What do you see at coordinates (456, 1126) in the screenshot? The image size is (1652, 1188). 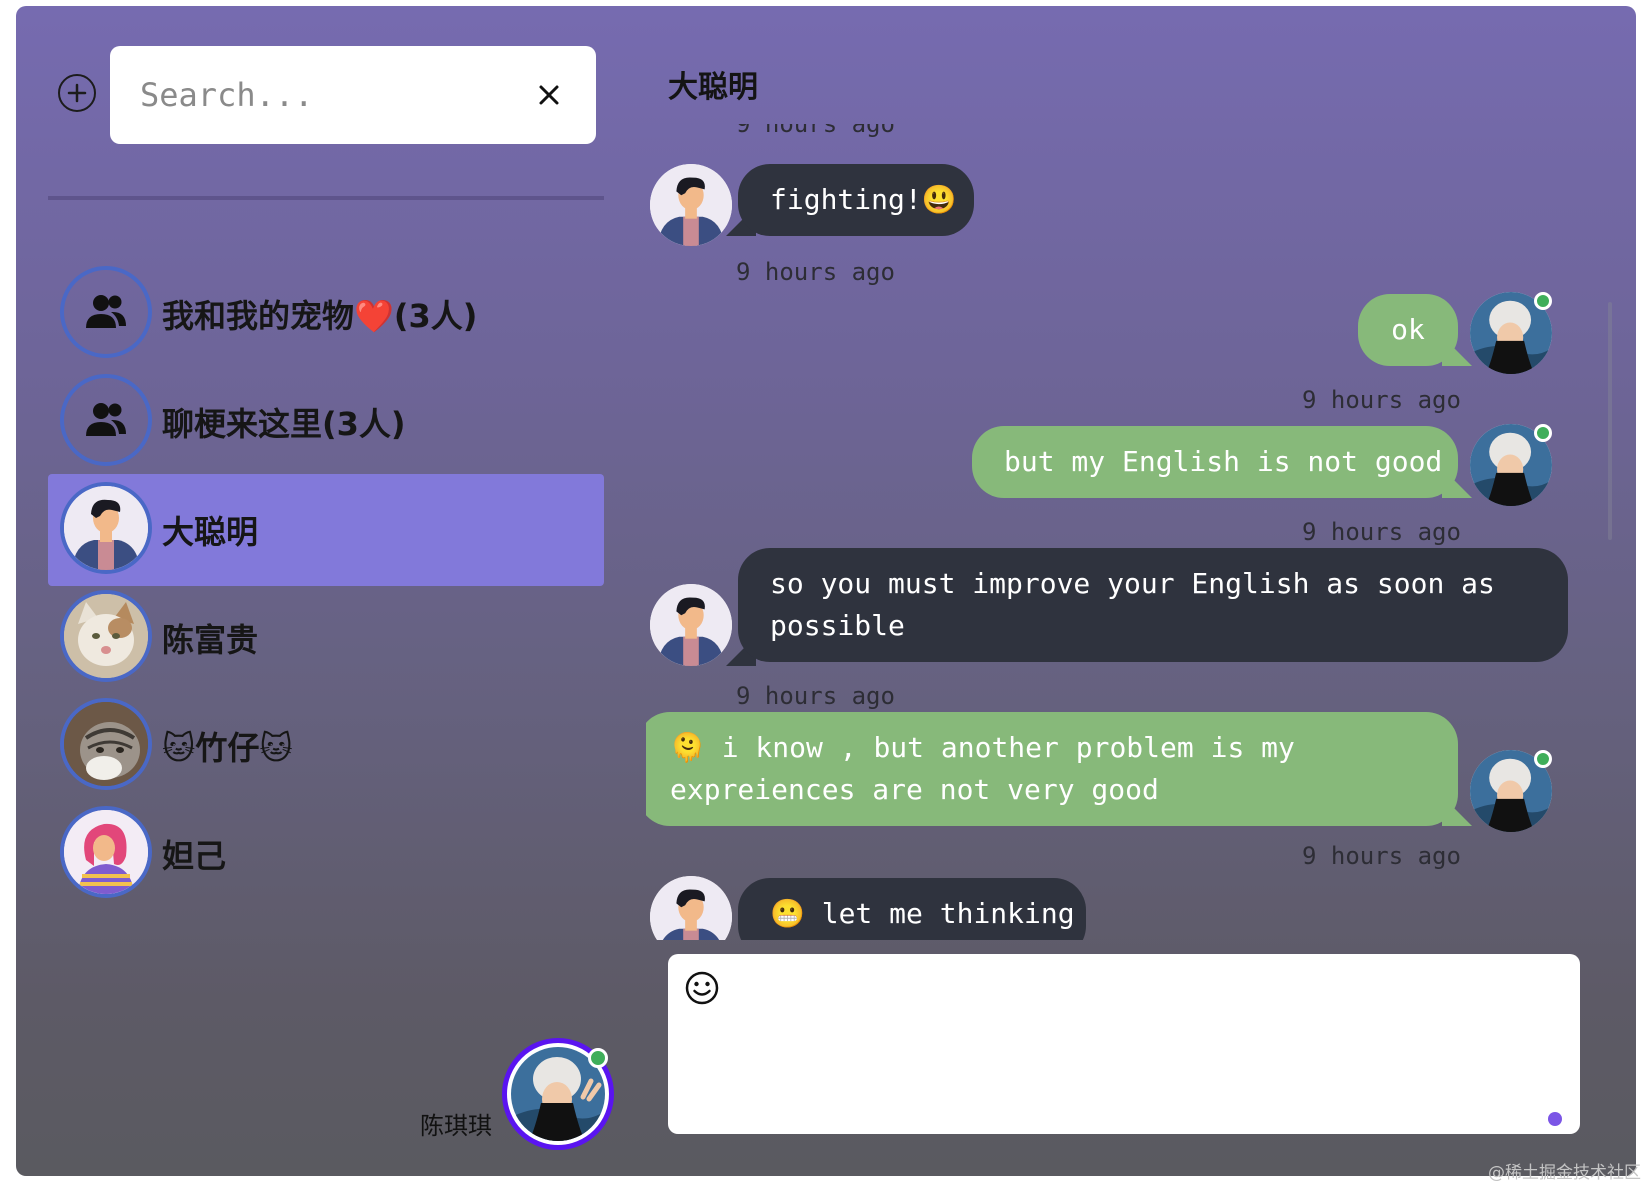 I see `current-user-name: 陈琪琪` at bounding box center [456, 1126].